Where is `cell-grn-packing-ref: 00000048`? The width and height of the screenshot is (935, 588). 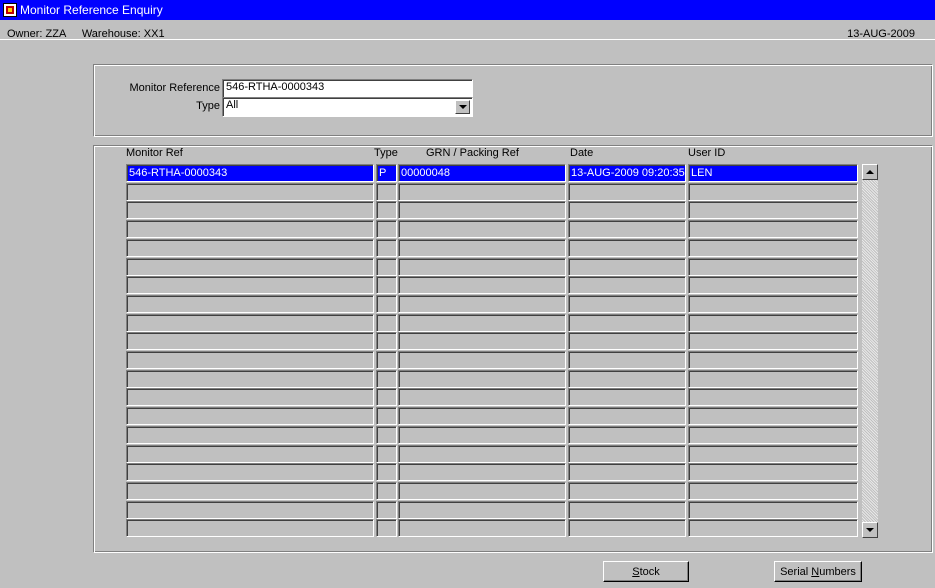 cell-grn-packing-ref: 00000048 is located at coordinates (482, 173).